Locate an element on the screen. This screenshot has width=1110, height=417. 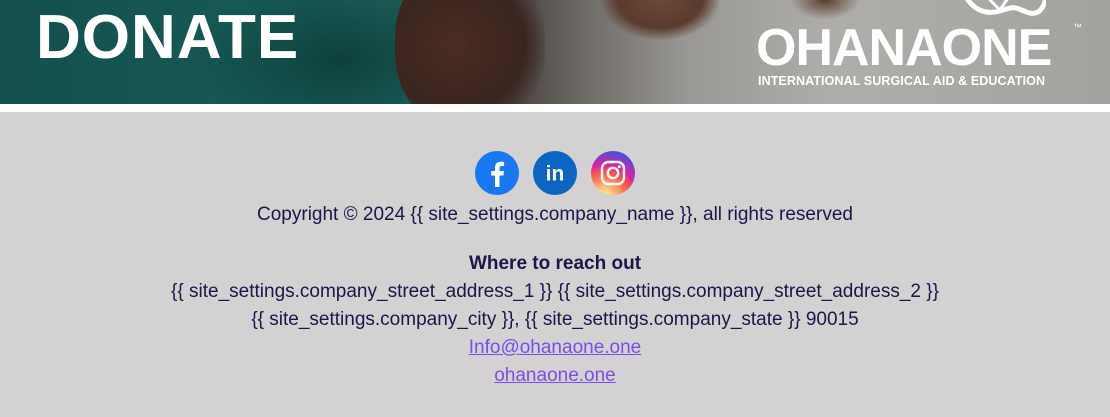
social-links: in is located at coordinates (555, 173).